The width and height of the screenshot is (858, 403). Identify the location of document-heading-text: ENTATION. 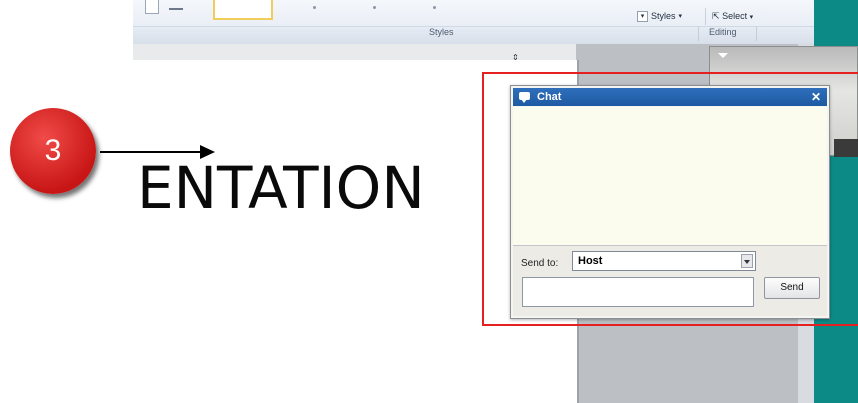
(281, 188).